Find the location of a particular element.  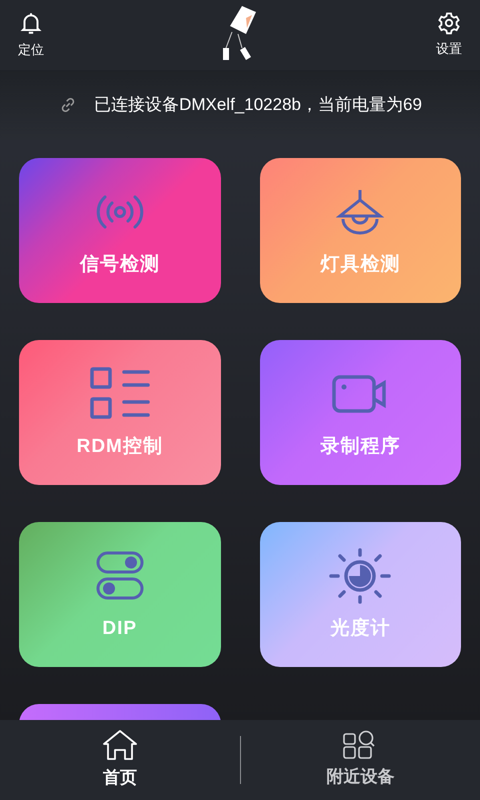

nav-tab: 附近设备 is located at coordinates (360, 760).